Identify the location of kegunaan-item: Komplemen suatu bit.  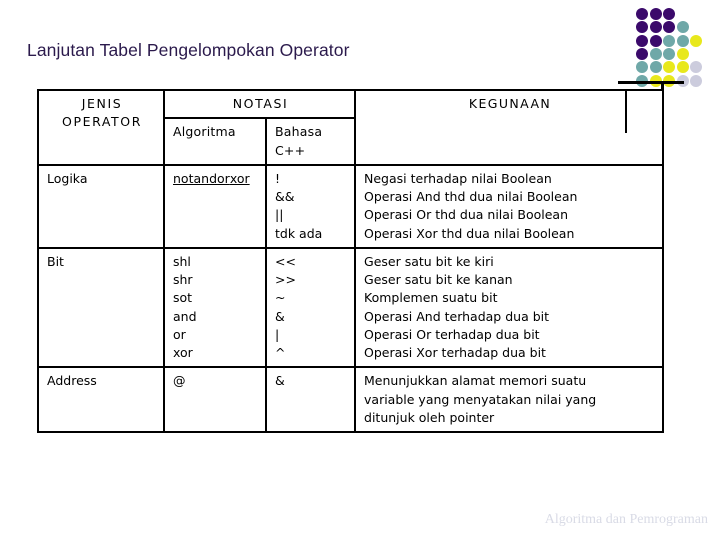
(431, 298).